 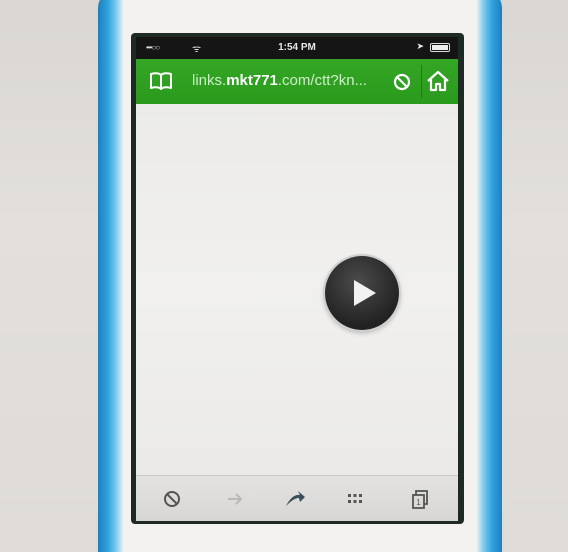 I want to click on play-icon, so click(x=365, y=293).